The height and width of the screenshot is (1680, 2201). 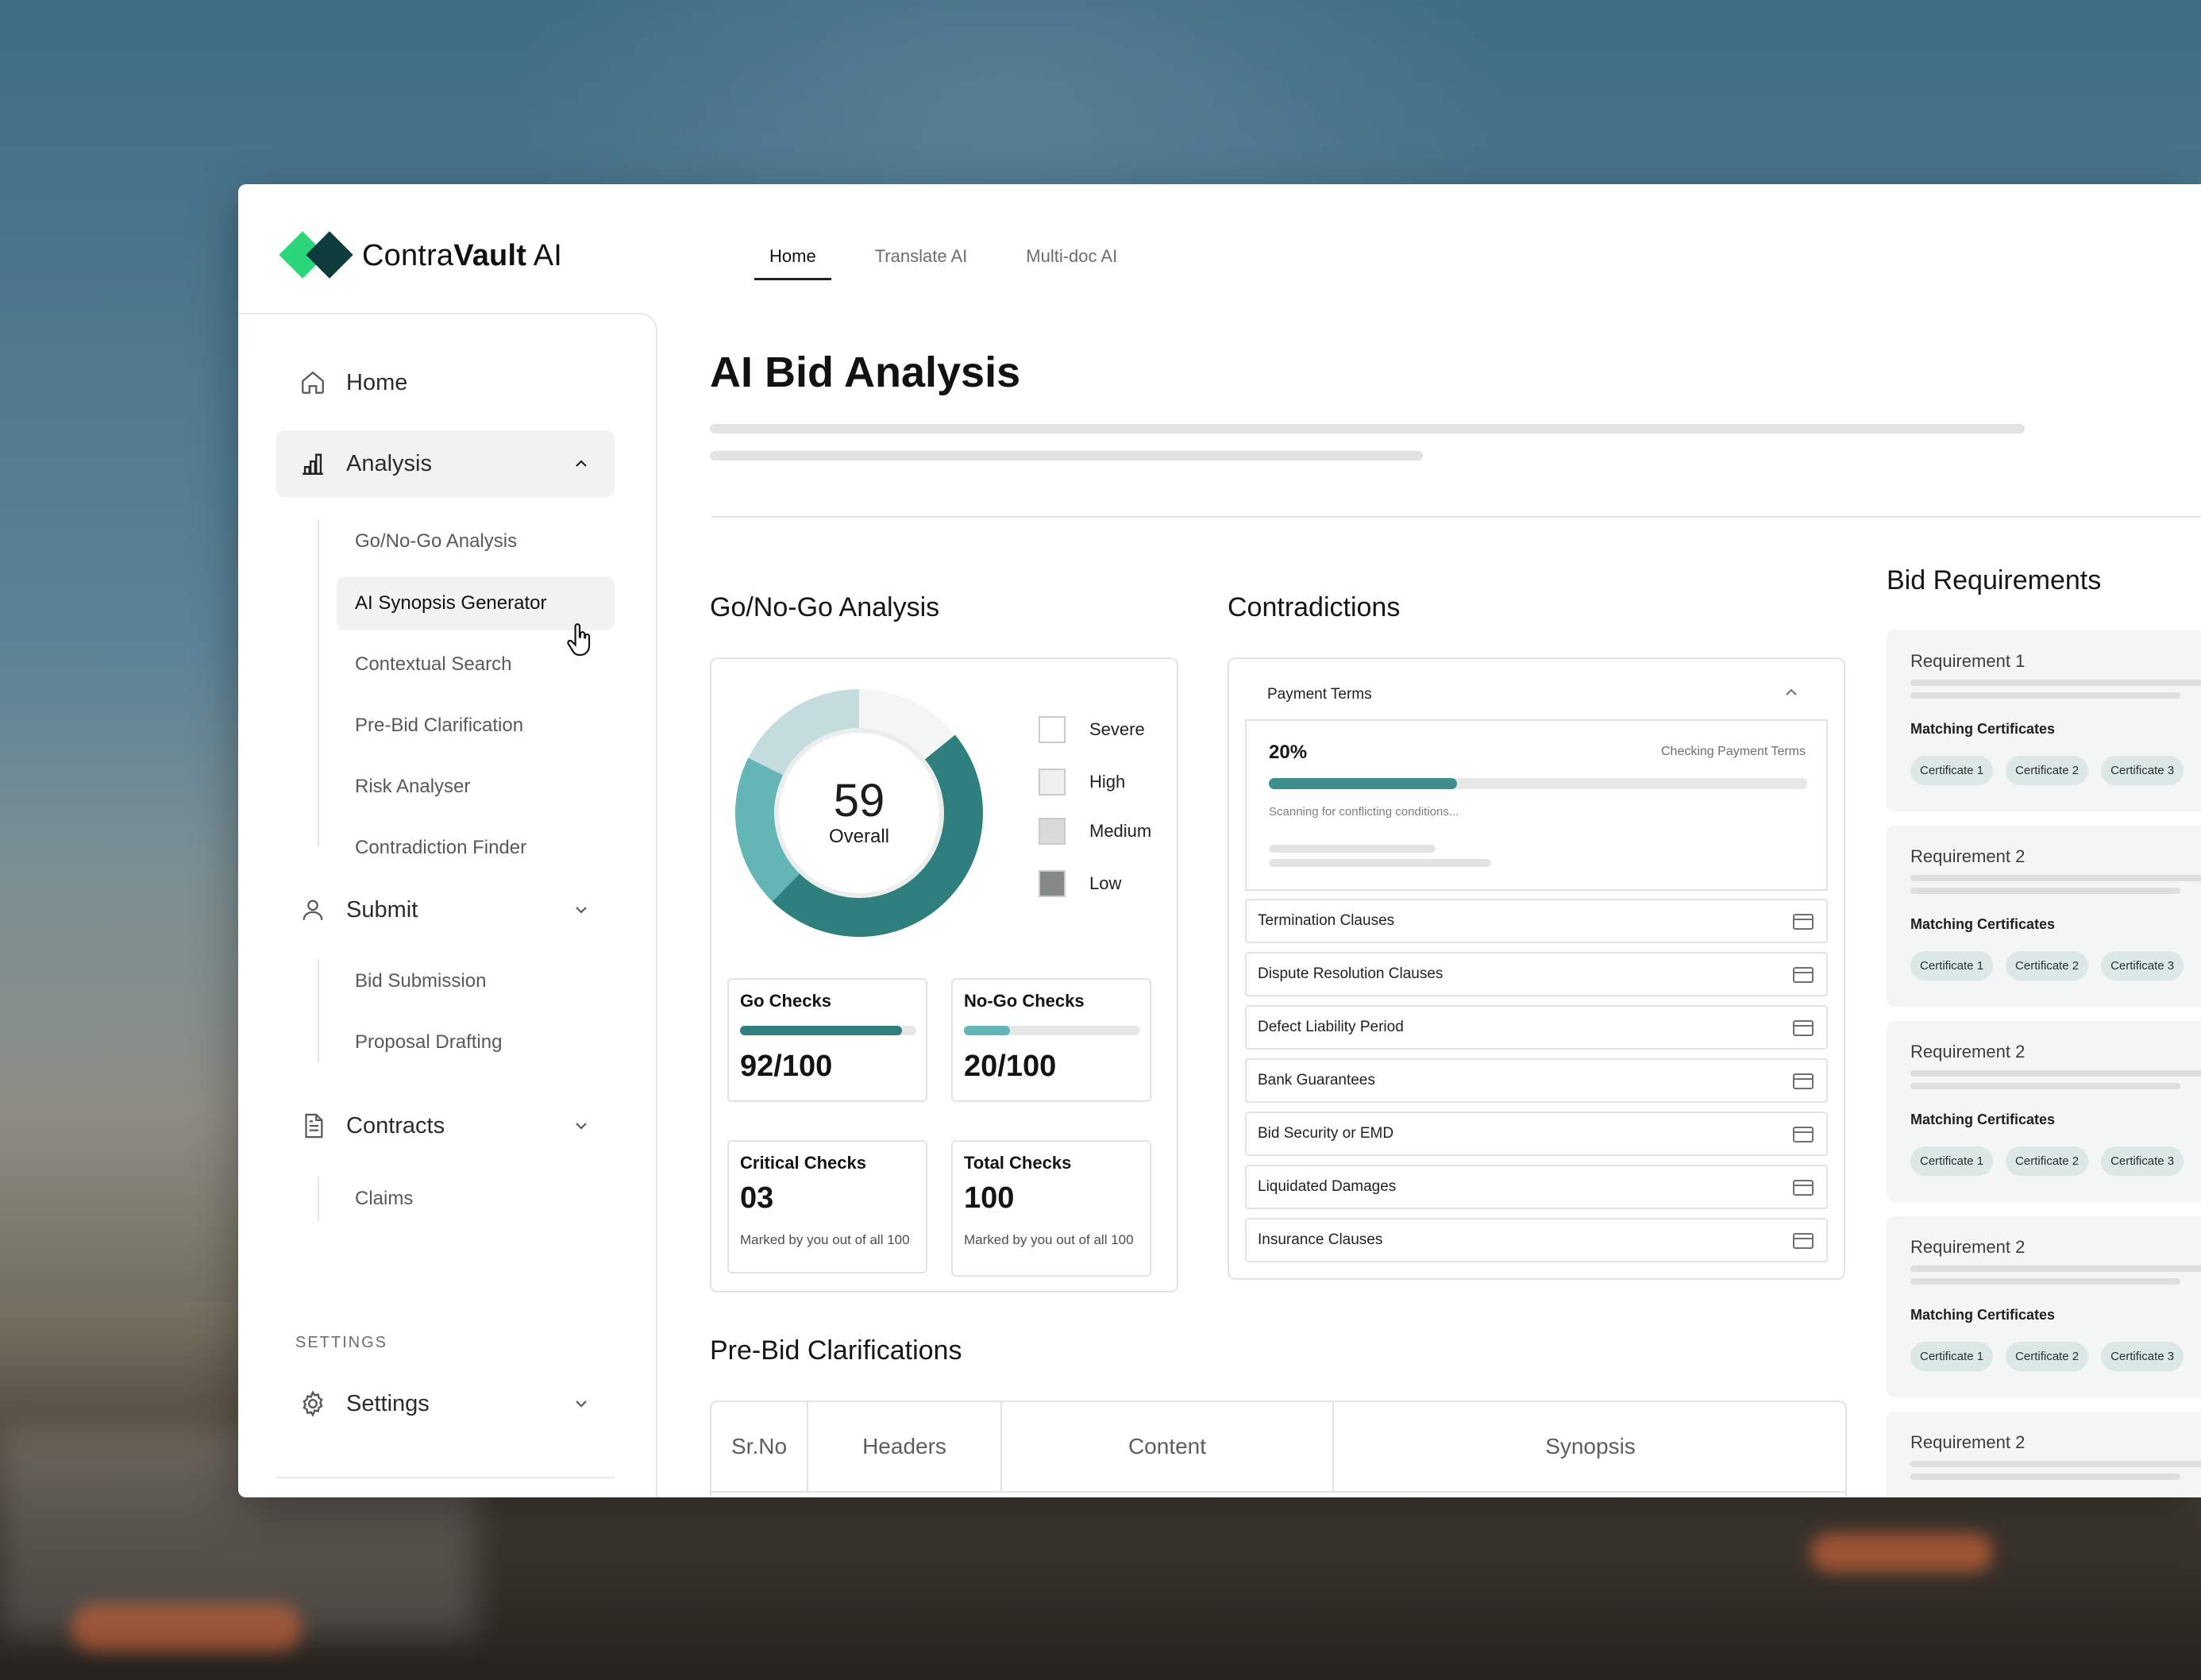 What do you see at coordinates (989, 1198) in the screenshot?
I see `total-checks-value: 100` at bounding box center [989, 1198].